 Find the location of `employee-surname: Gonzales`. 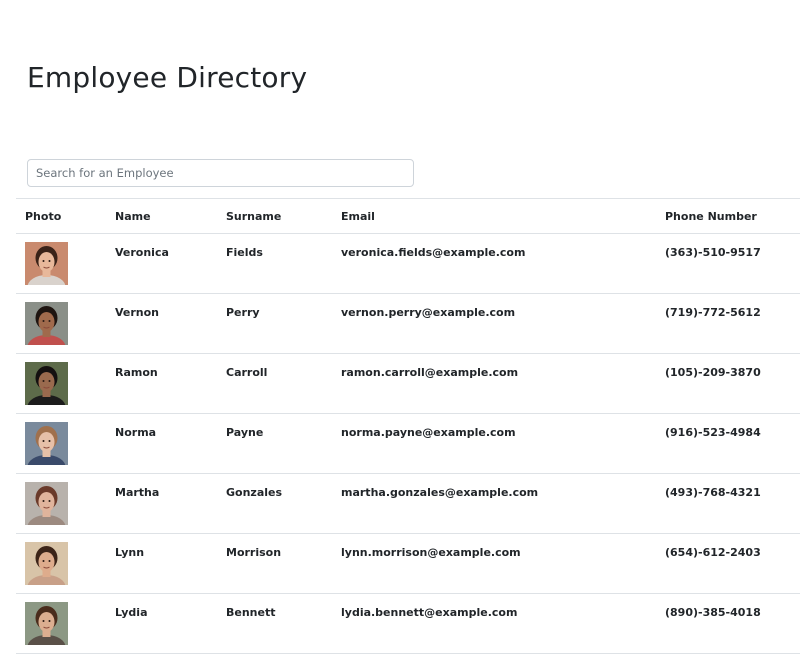

employee-surname: Gonzales is located at coordinates (254, 492).